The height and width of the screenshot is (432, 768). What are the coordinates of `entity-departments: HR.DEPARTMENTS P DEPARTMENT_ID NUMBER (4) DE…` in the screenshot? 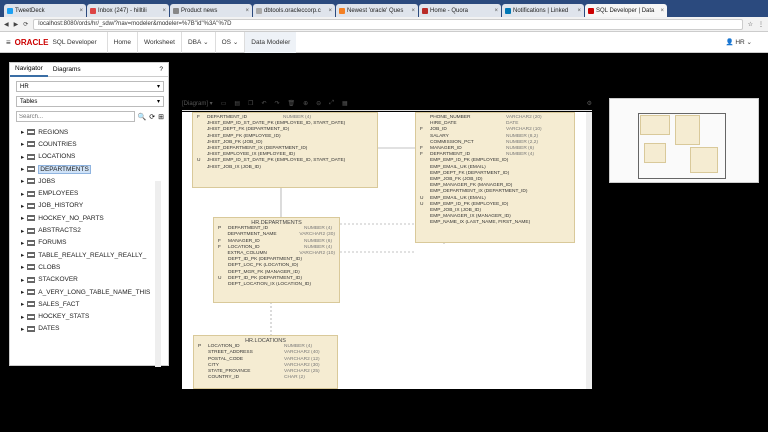 It's located at (276, 260).